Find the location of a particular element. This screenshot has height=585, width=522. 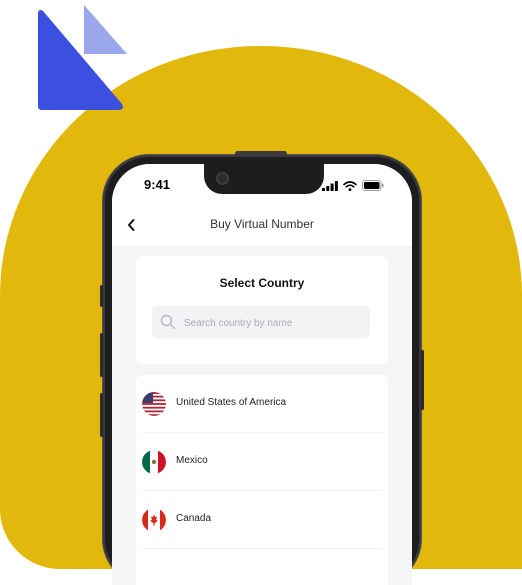

country-item-canada: Canada is located at coordinates (262, 520).